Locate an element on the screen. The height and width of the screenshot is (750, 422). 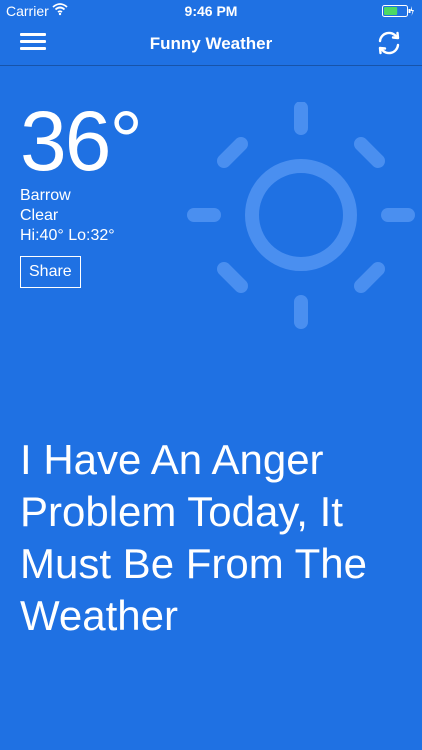
status-bar: Carrier 9:46 PM is located at coordinates (211, 11).